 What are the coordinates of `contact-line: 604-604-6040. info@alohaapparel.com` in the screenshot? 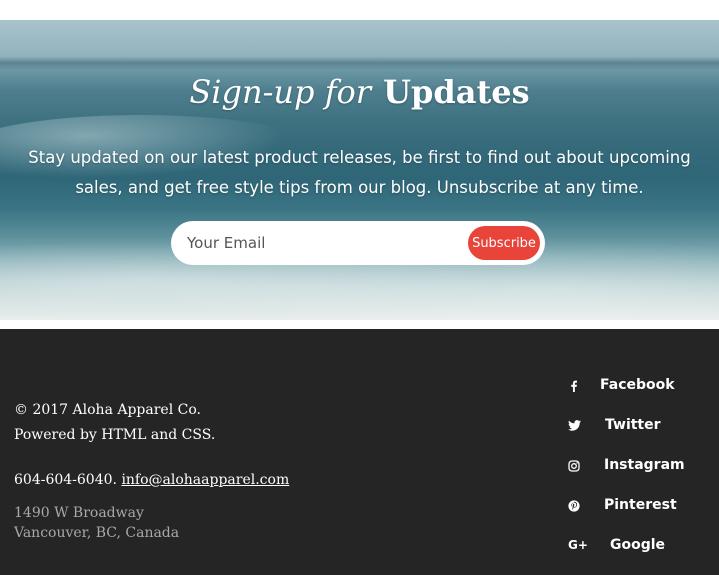 It's located at (151, 480).